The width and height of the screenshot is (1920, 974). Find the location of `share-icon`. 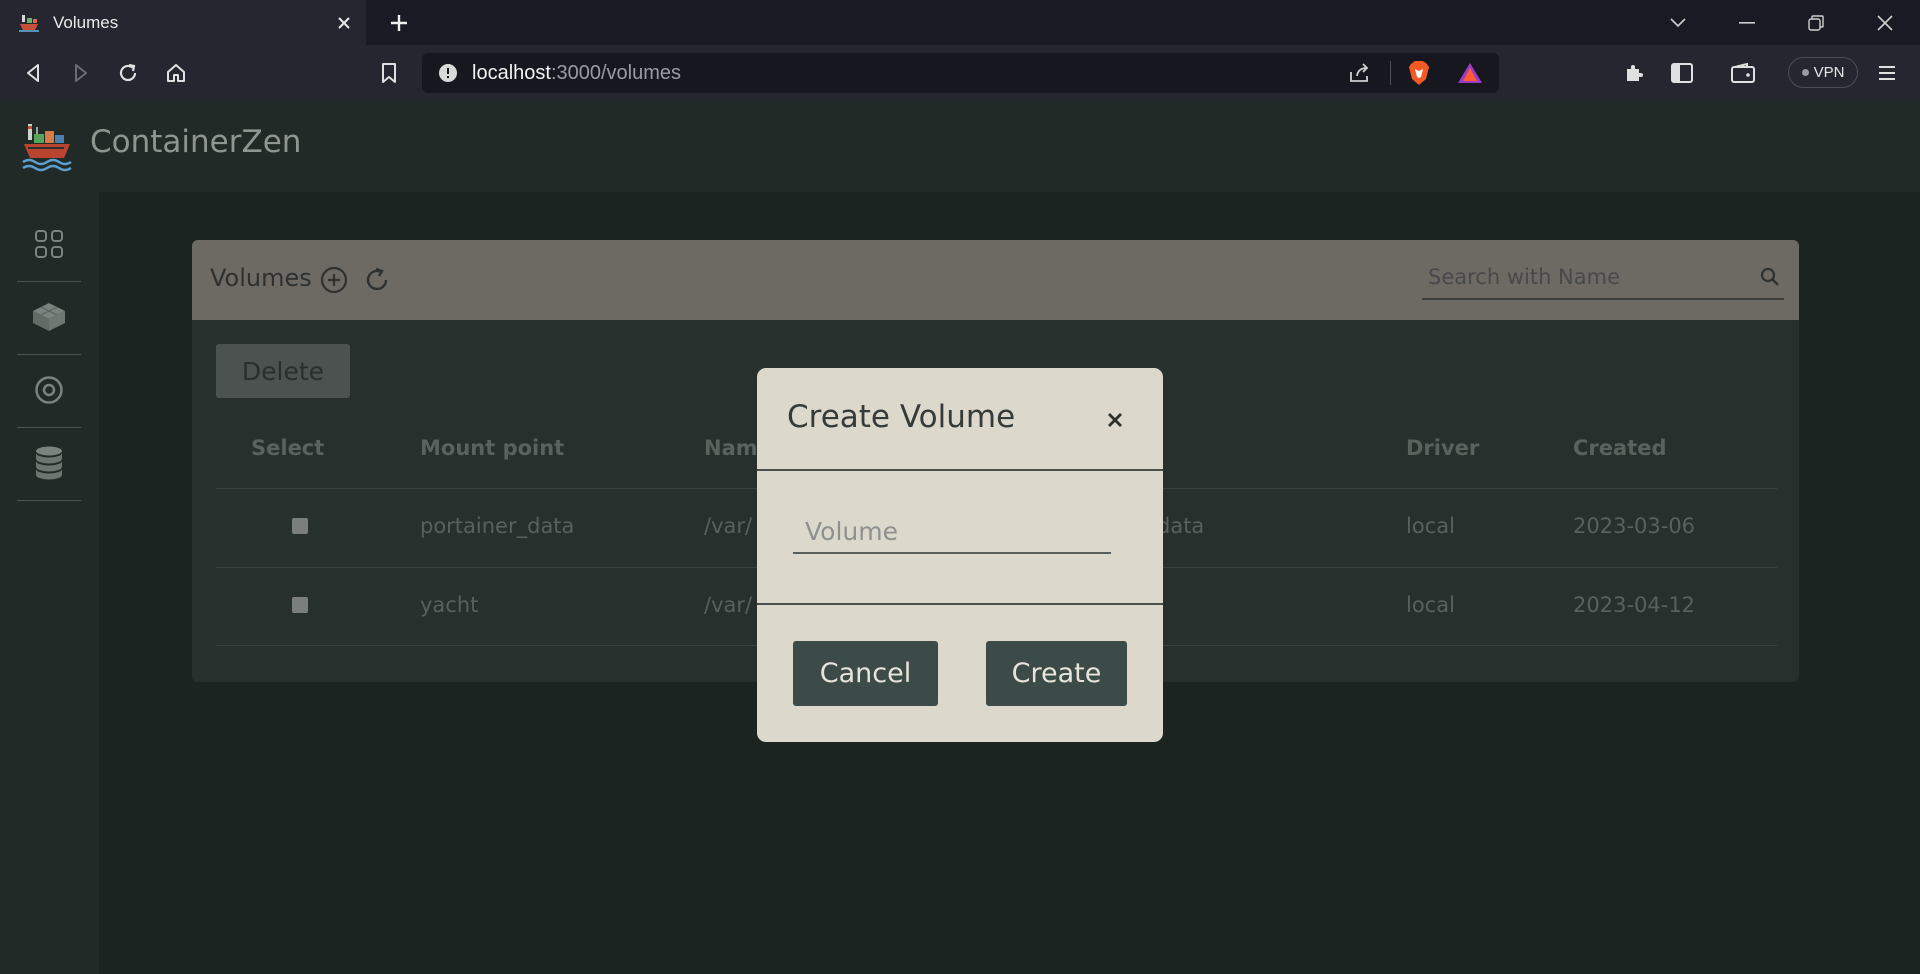

share-icon is located at coordinates (1360, 75).